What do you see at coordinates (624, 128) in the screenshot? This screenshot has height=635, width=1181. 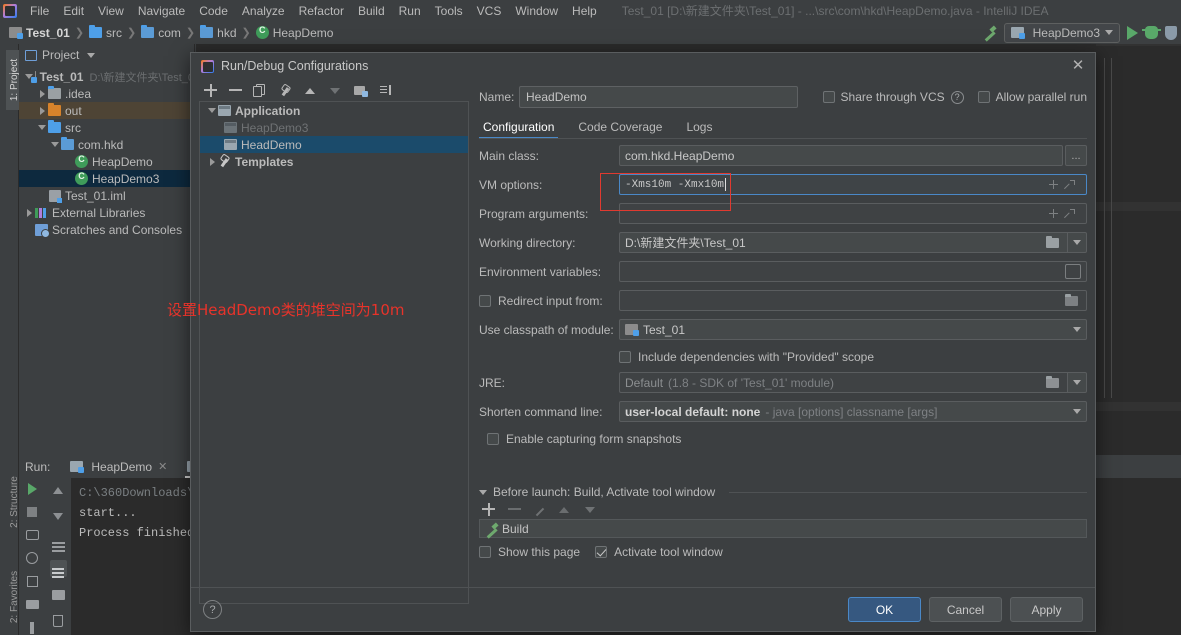 I see `tab-code-coverage: Code Coverage` at bounding box center [624, 128].